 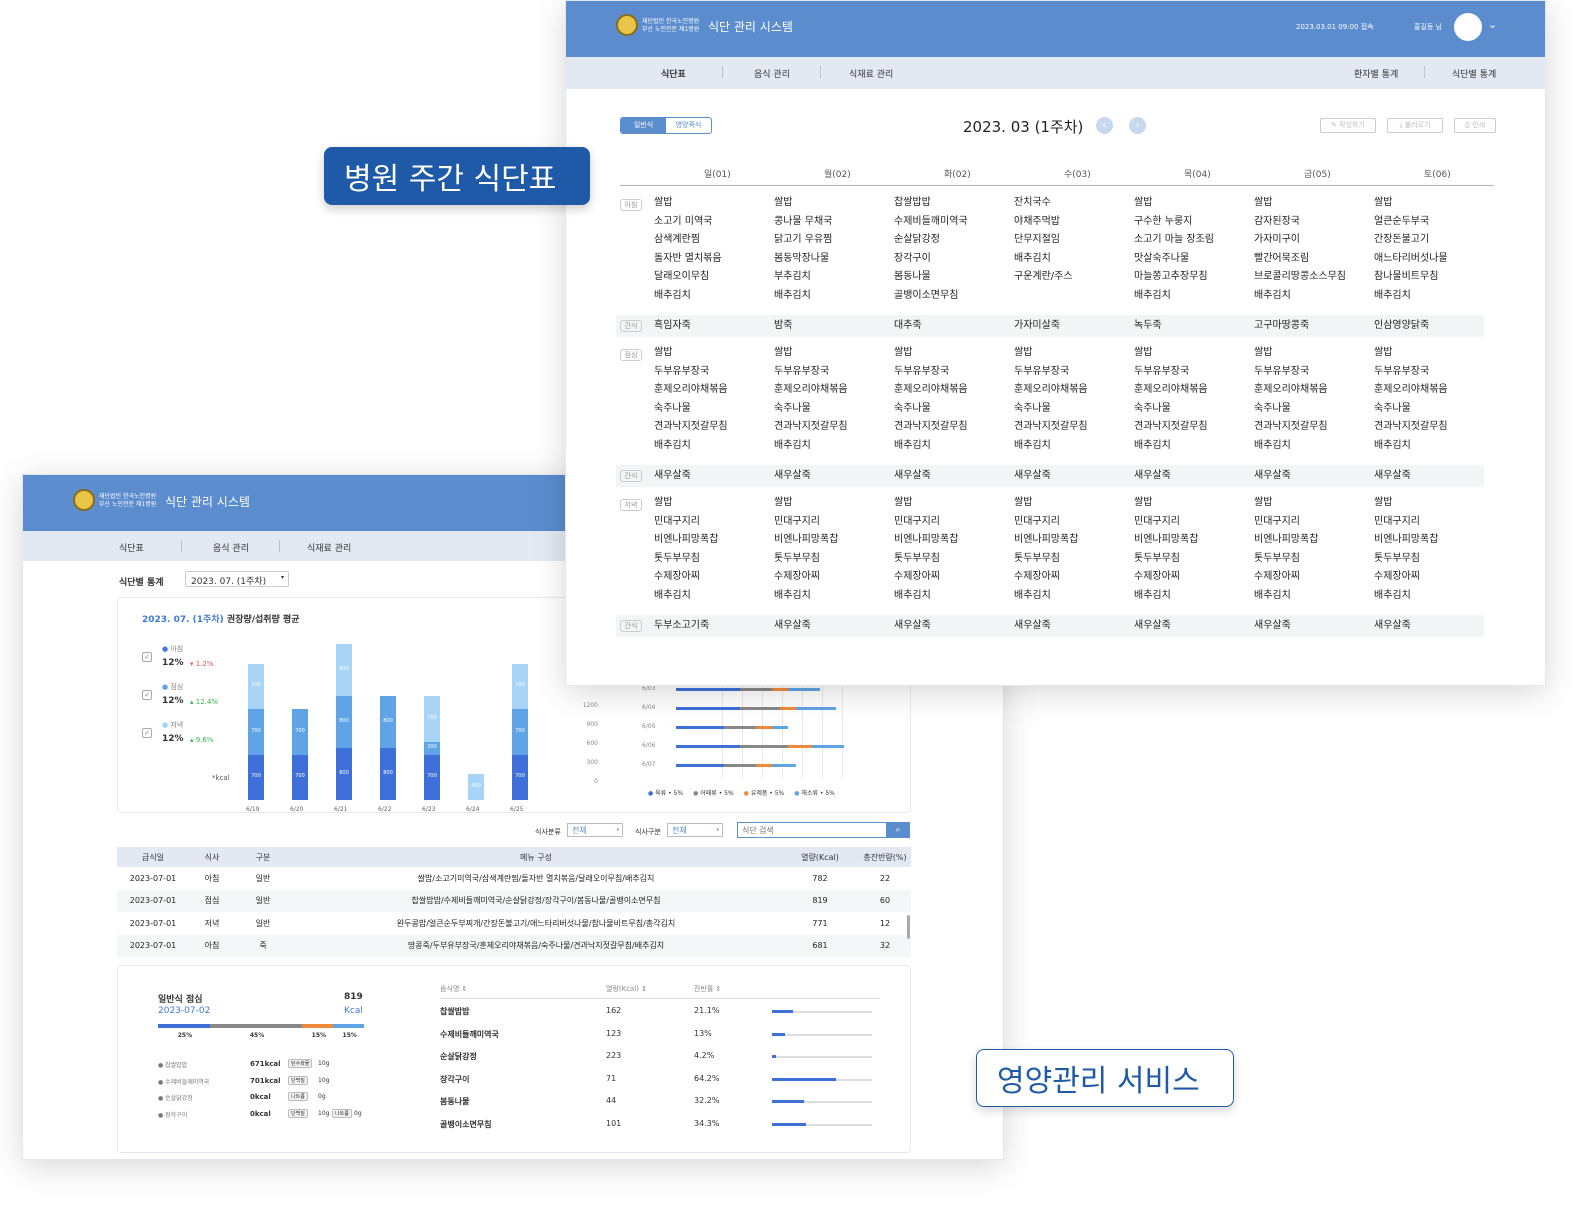 I want to click on bar-아침: 800, so click(x=344, y=774).